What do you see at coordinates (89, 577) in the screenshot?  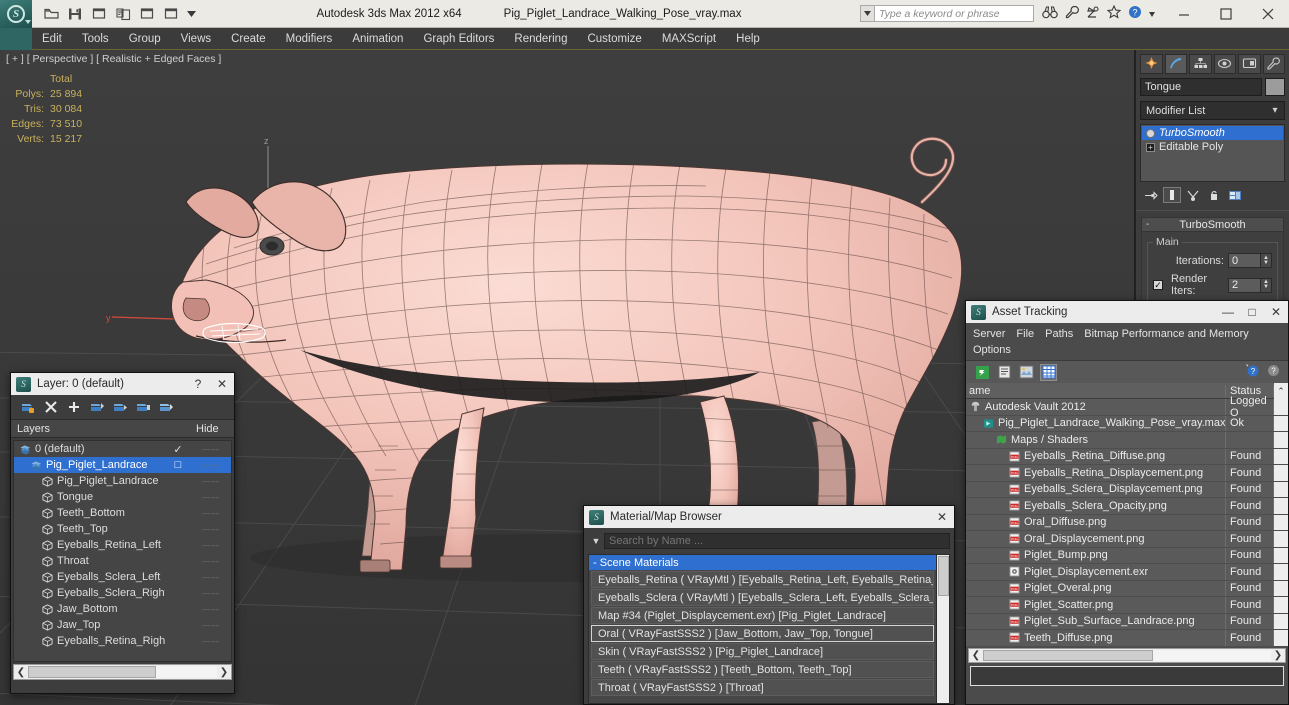 I see `layer-row-name-cell: Eyeballs_Sclera_Left` at bounding box center [89, 577].